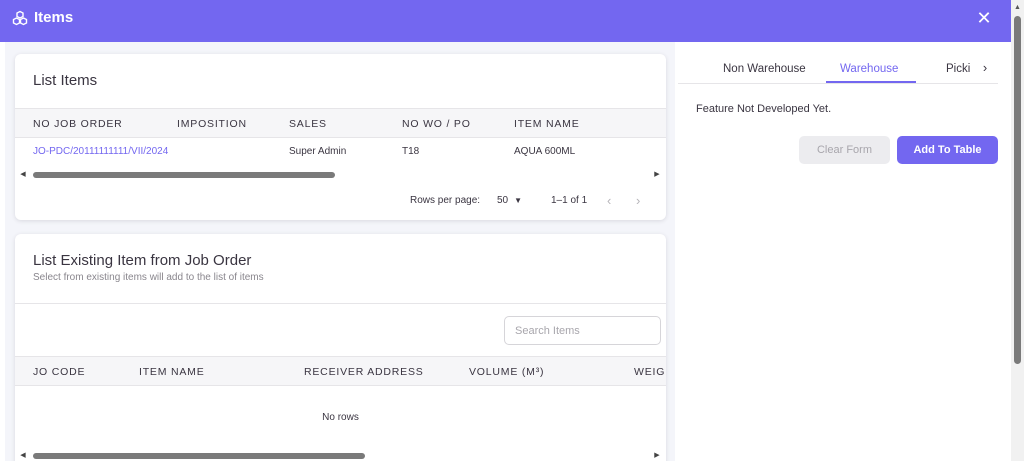  What do you see at coordinates (985, 68) in the screenshot?
I see `chevron-right-icon: ›` at bounding box center [985, 68].